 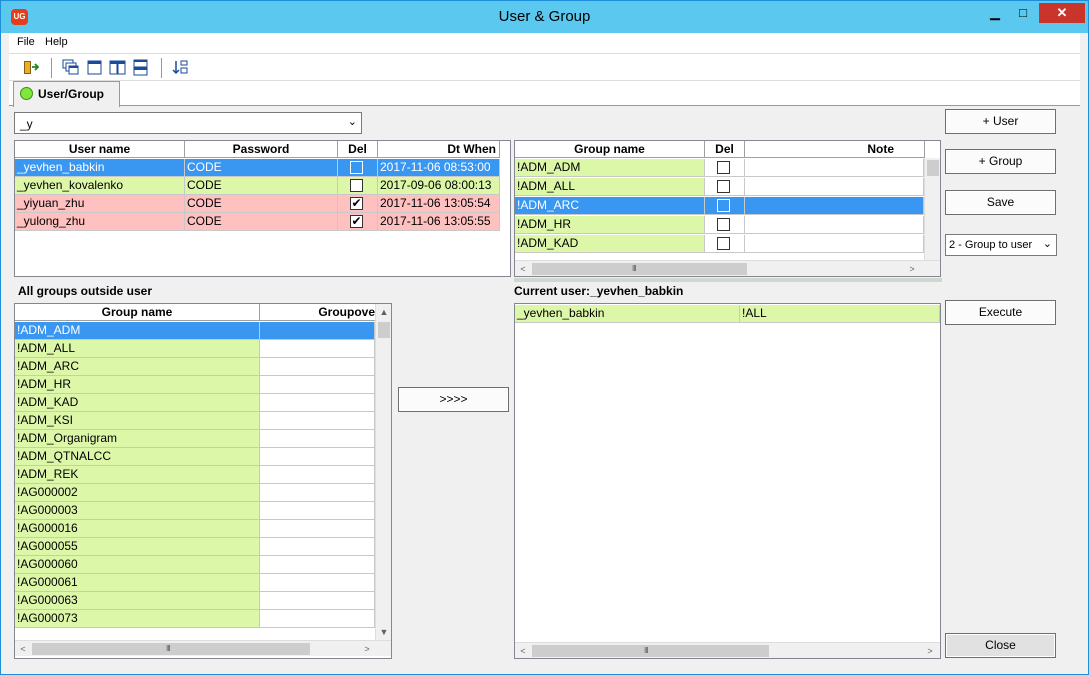 What do you see at coordinates (30, 67) in the screenshot?
I see `exit-icon` at bounding box center [30, 67].